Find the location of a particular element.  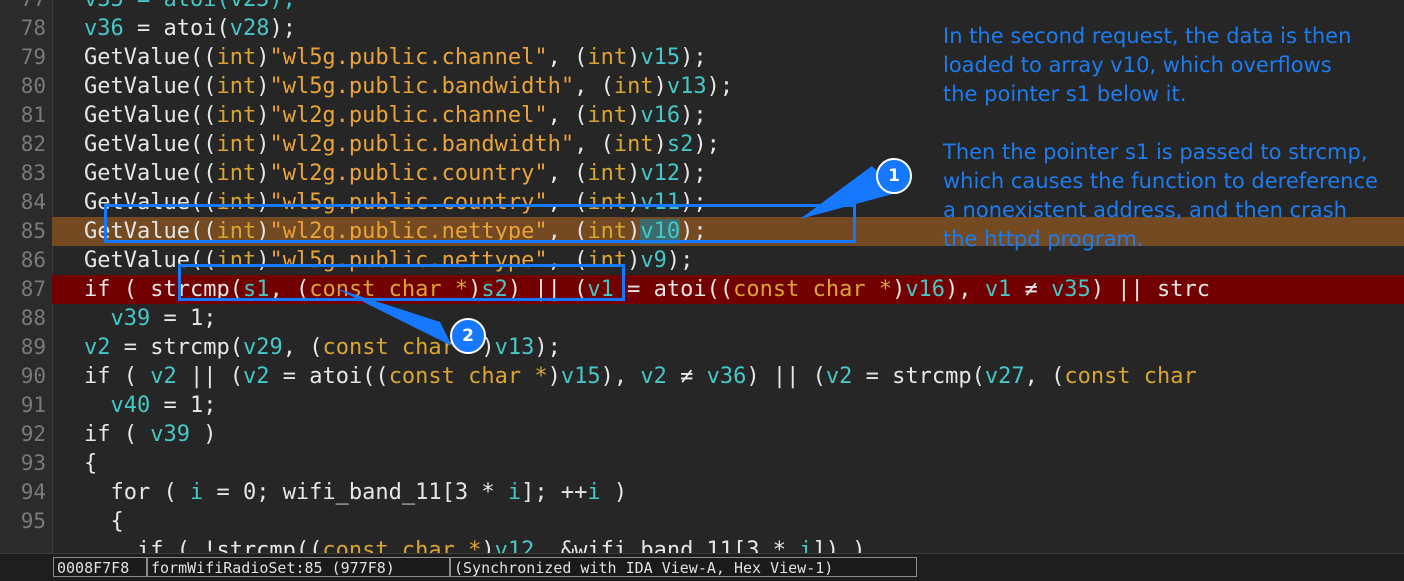

status-location: formWifiRadioSet:85 (977F8) is located at coordinates (298, 567).